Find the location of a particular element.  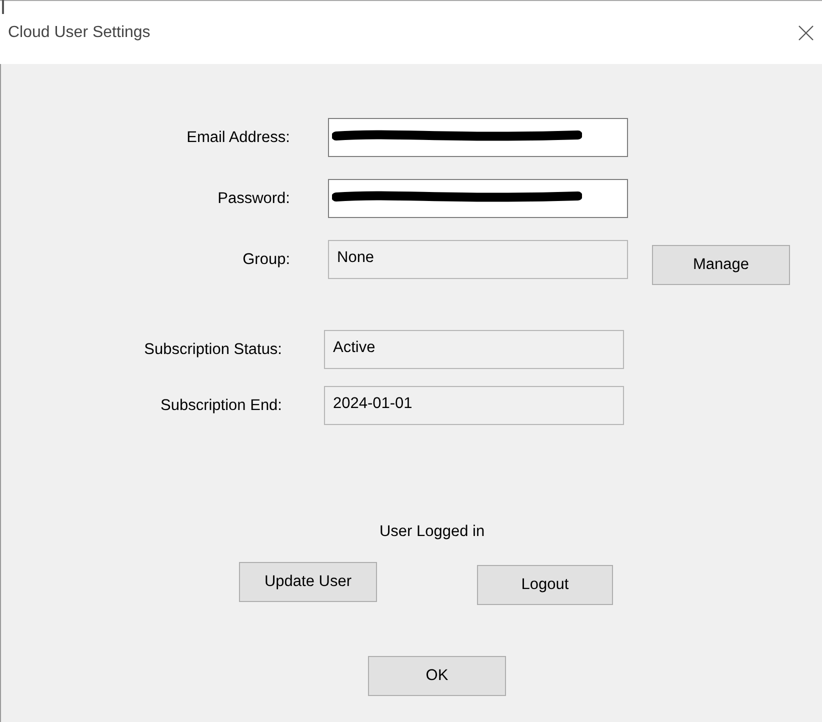

field-label: Group: is located at coordinates (266, 259).